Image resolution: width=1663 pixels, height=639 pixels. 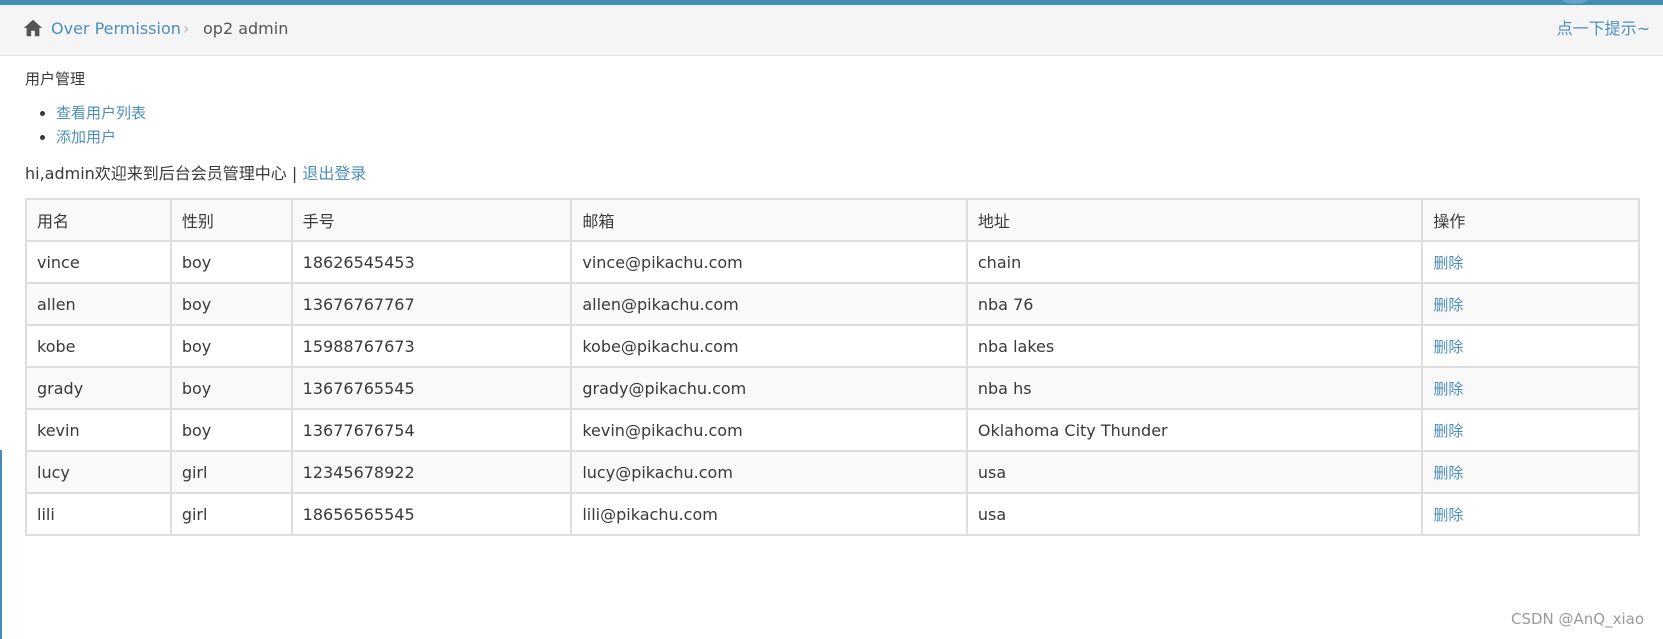 What do you see at coordinates (1194, 304) in the screenshot?
I see `cell-address: nba 76` at bounding box center [1194, 304].